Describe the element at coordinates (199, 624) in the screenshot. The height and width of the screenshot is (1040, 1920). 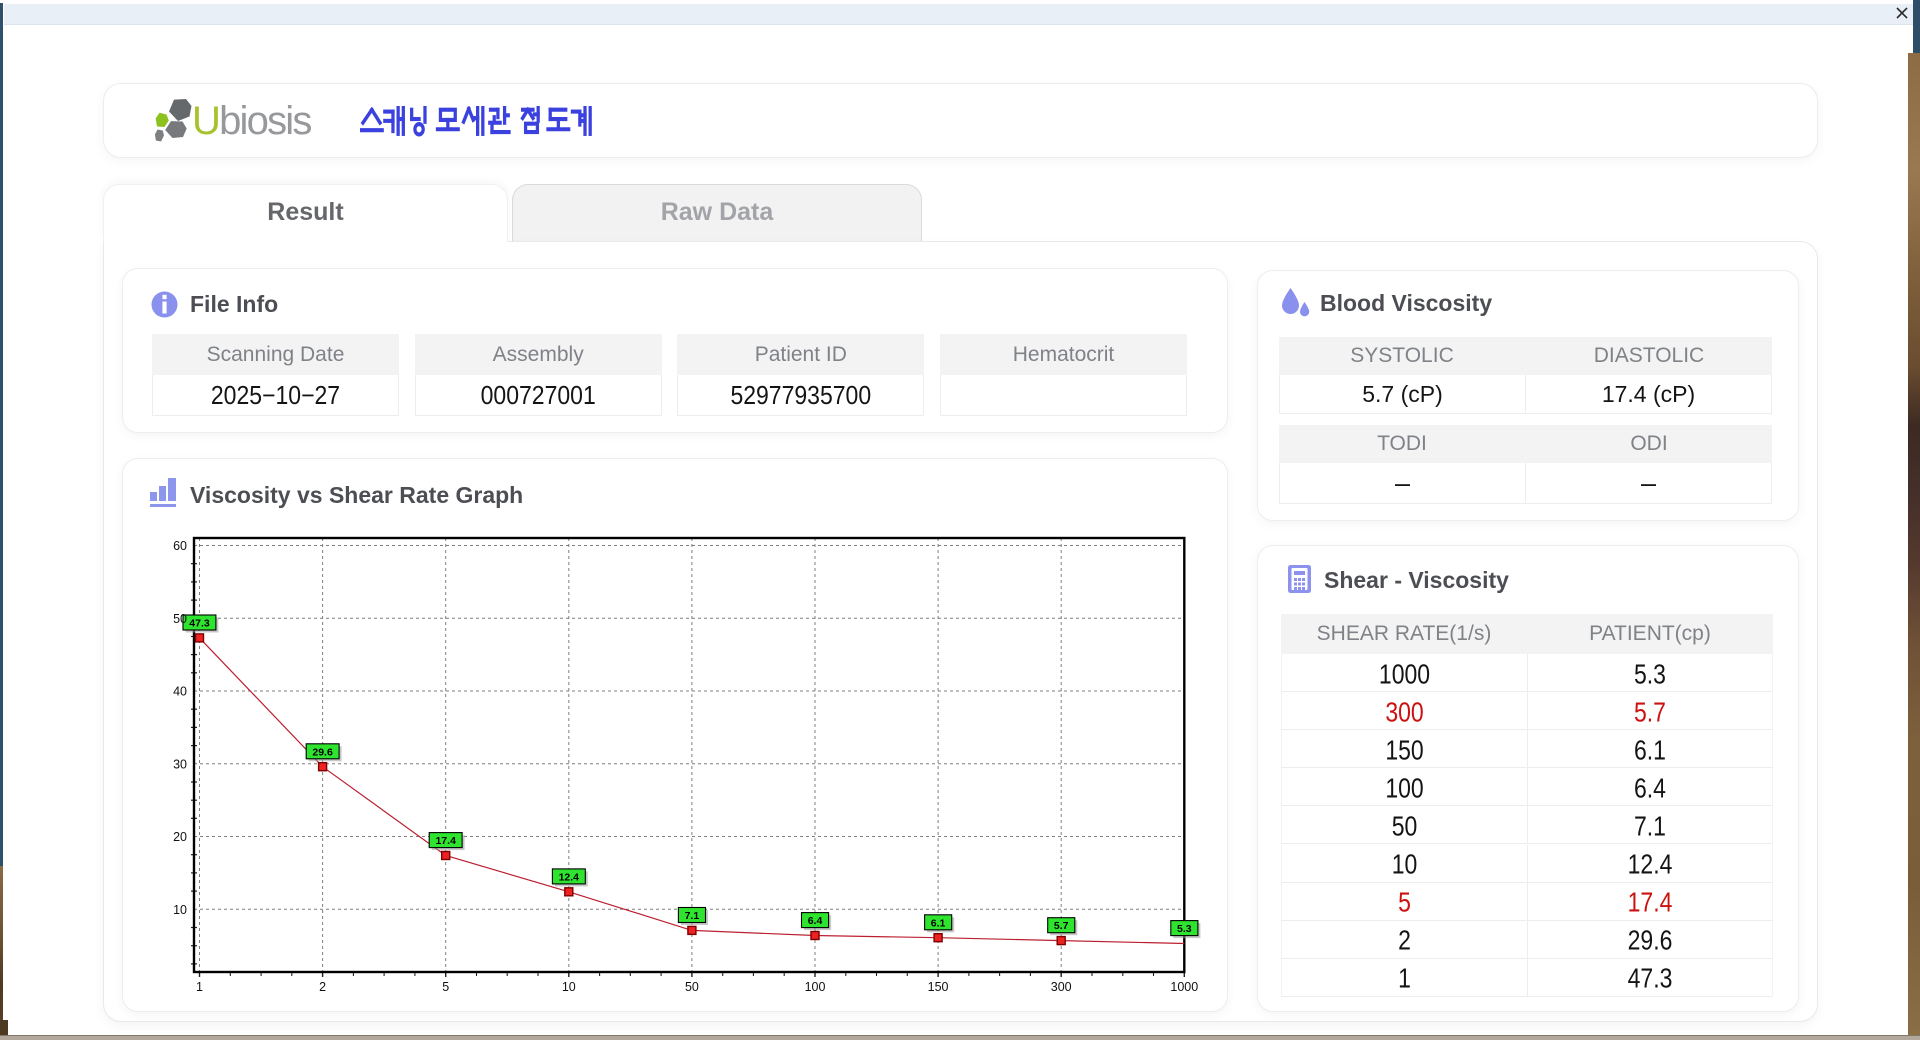
I see `svg-text: 47.3` at that location.